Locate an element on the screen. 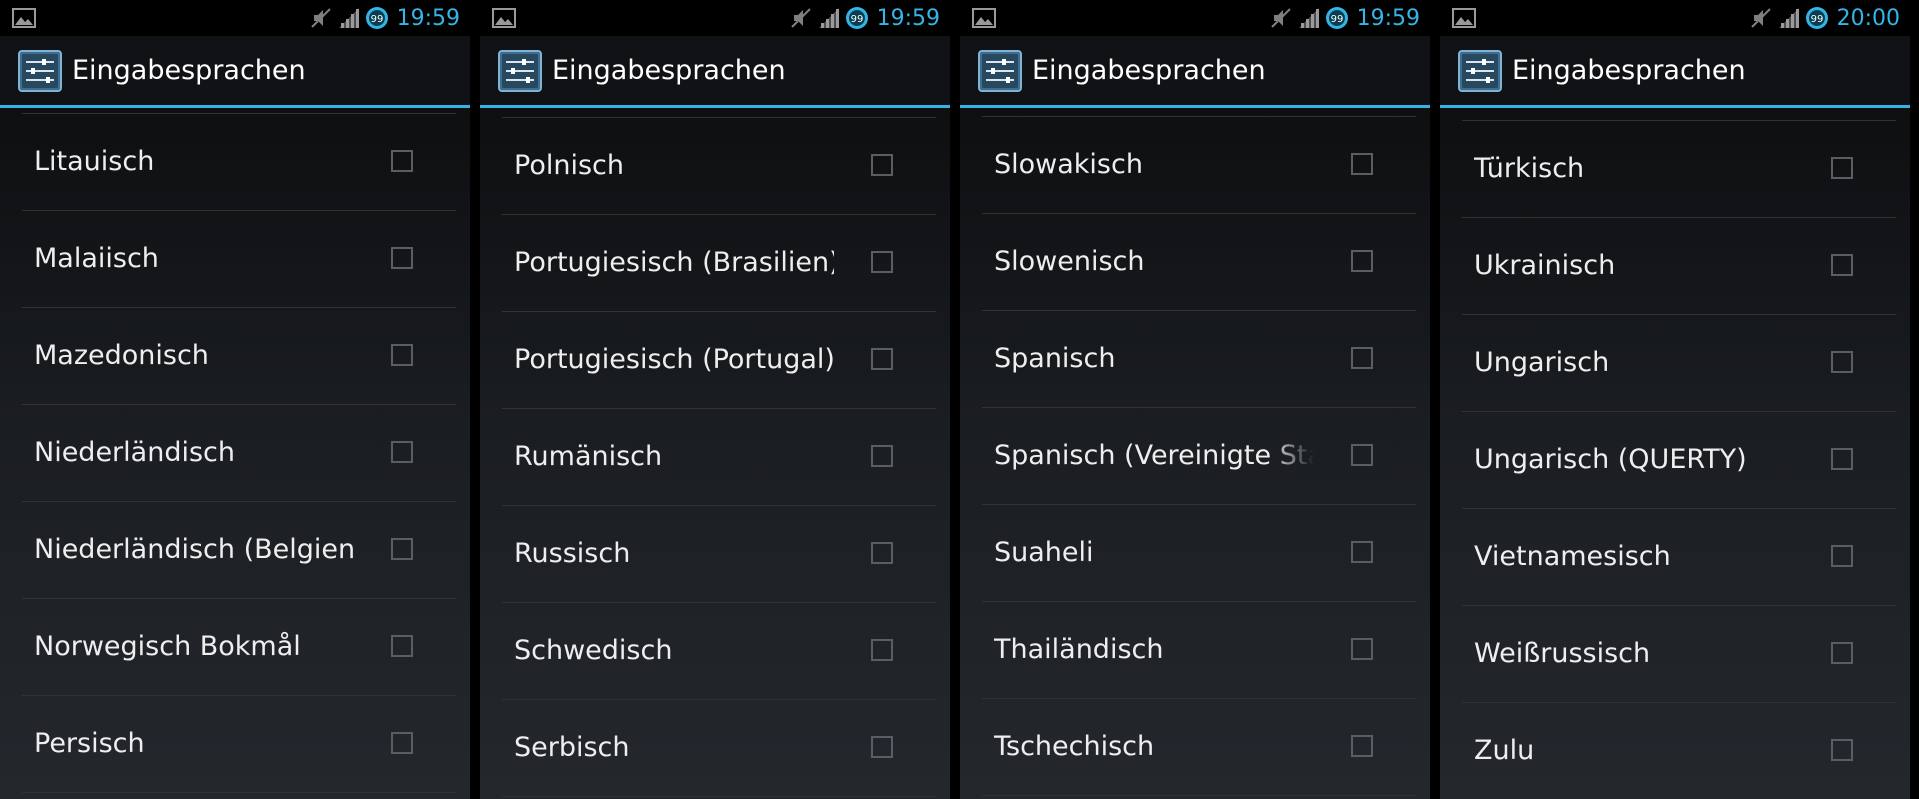  language-label: Mazedonisch is located at coordinates (121, 355).